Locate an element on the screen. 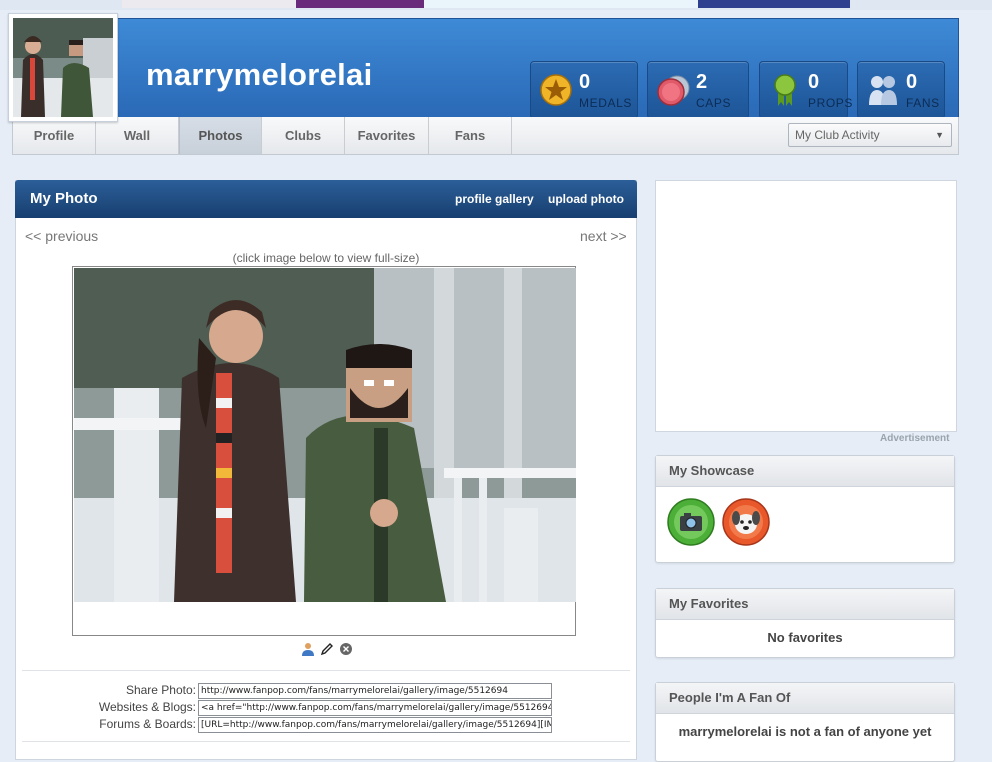  tab-wall: Wall is located at coordinates (137, 135).